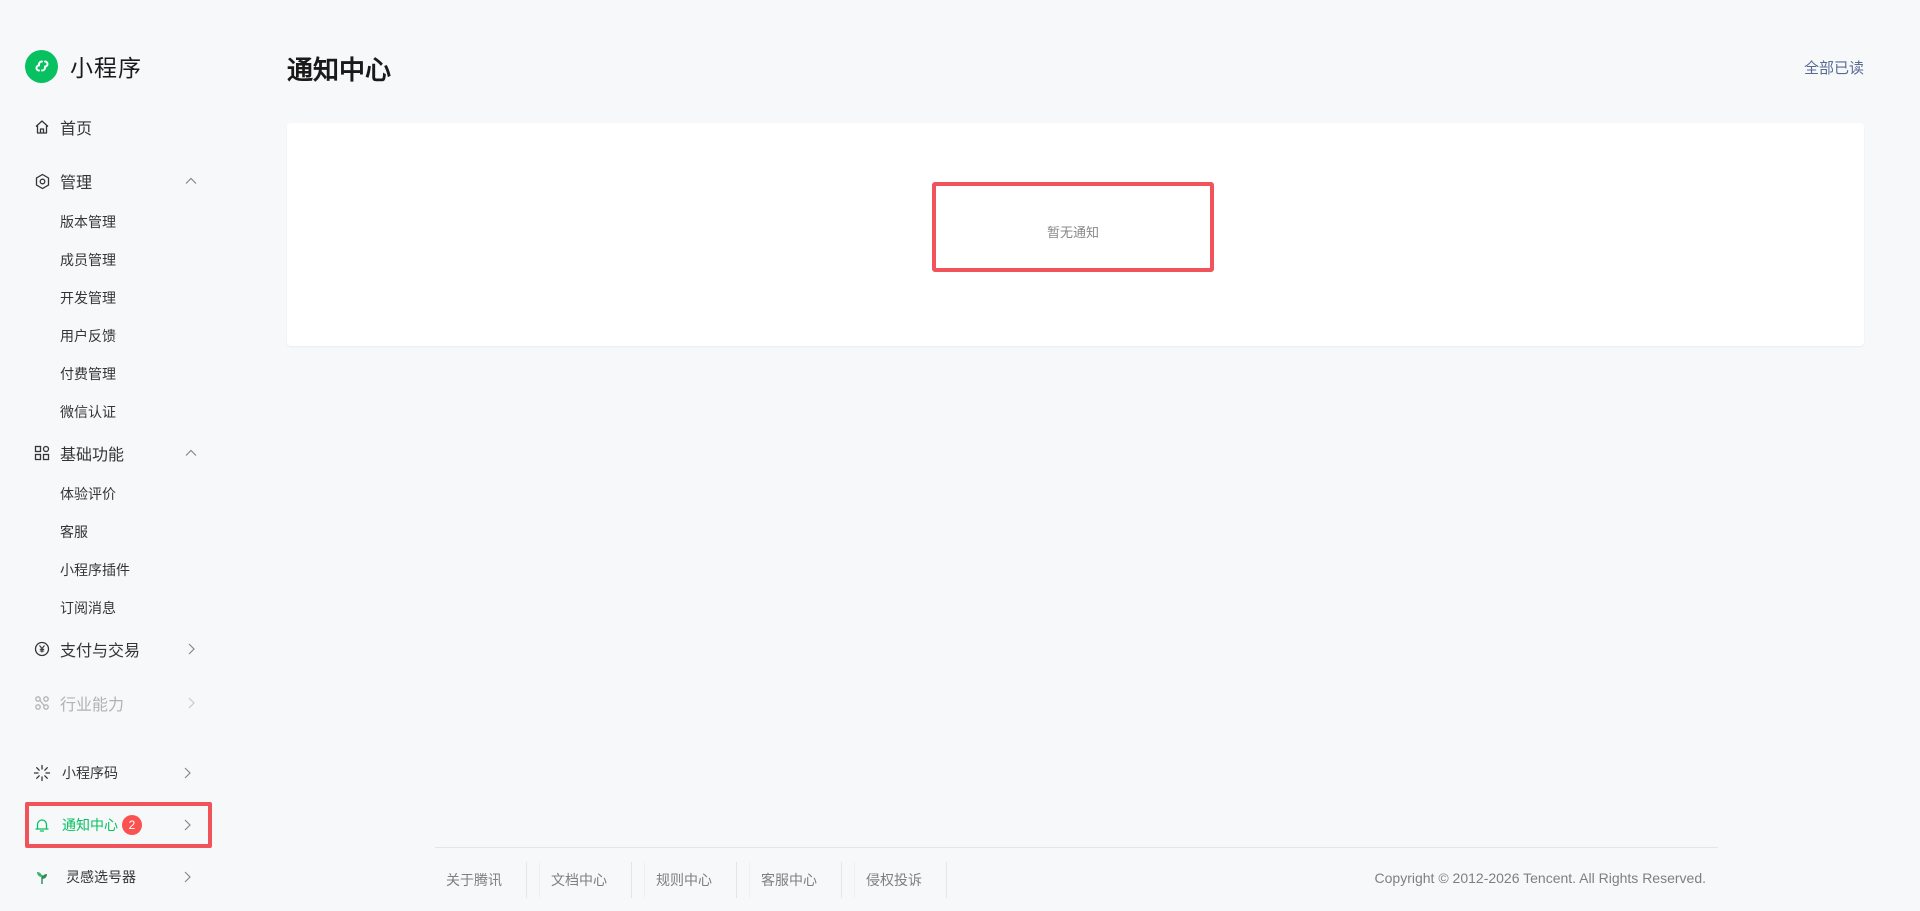 The width and height of the screenshot is (1920, 911). I want to click on mark-all-read-link: 全部已读, so click(1834, 67).